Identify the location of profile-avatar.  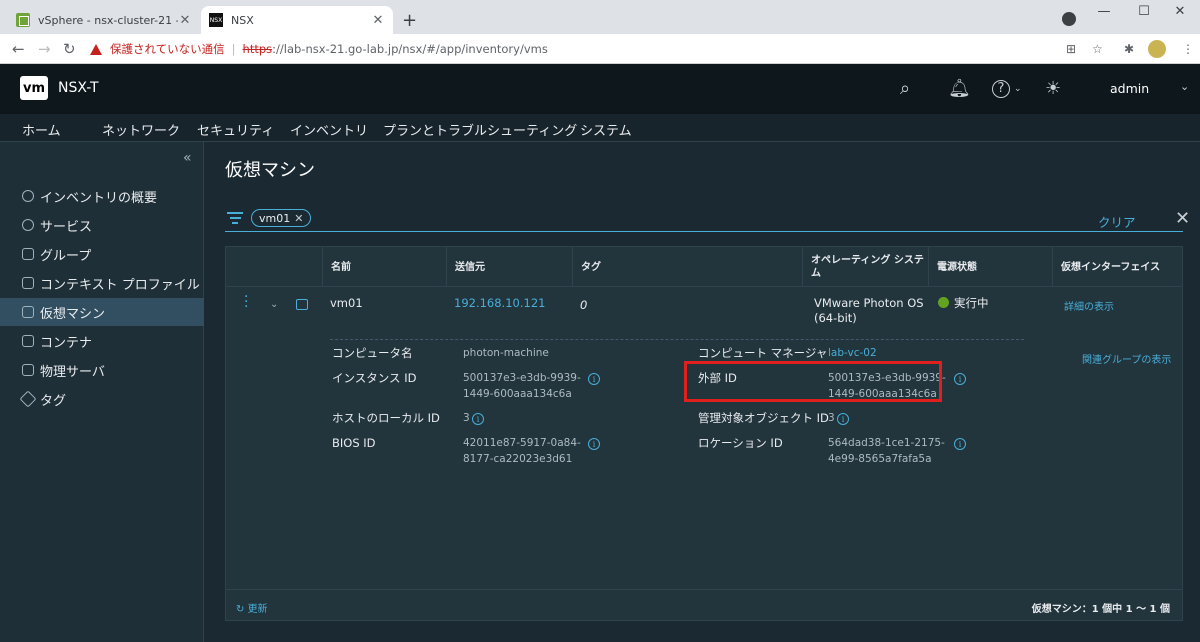
(1157, 49).